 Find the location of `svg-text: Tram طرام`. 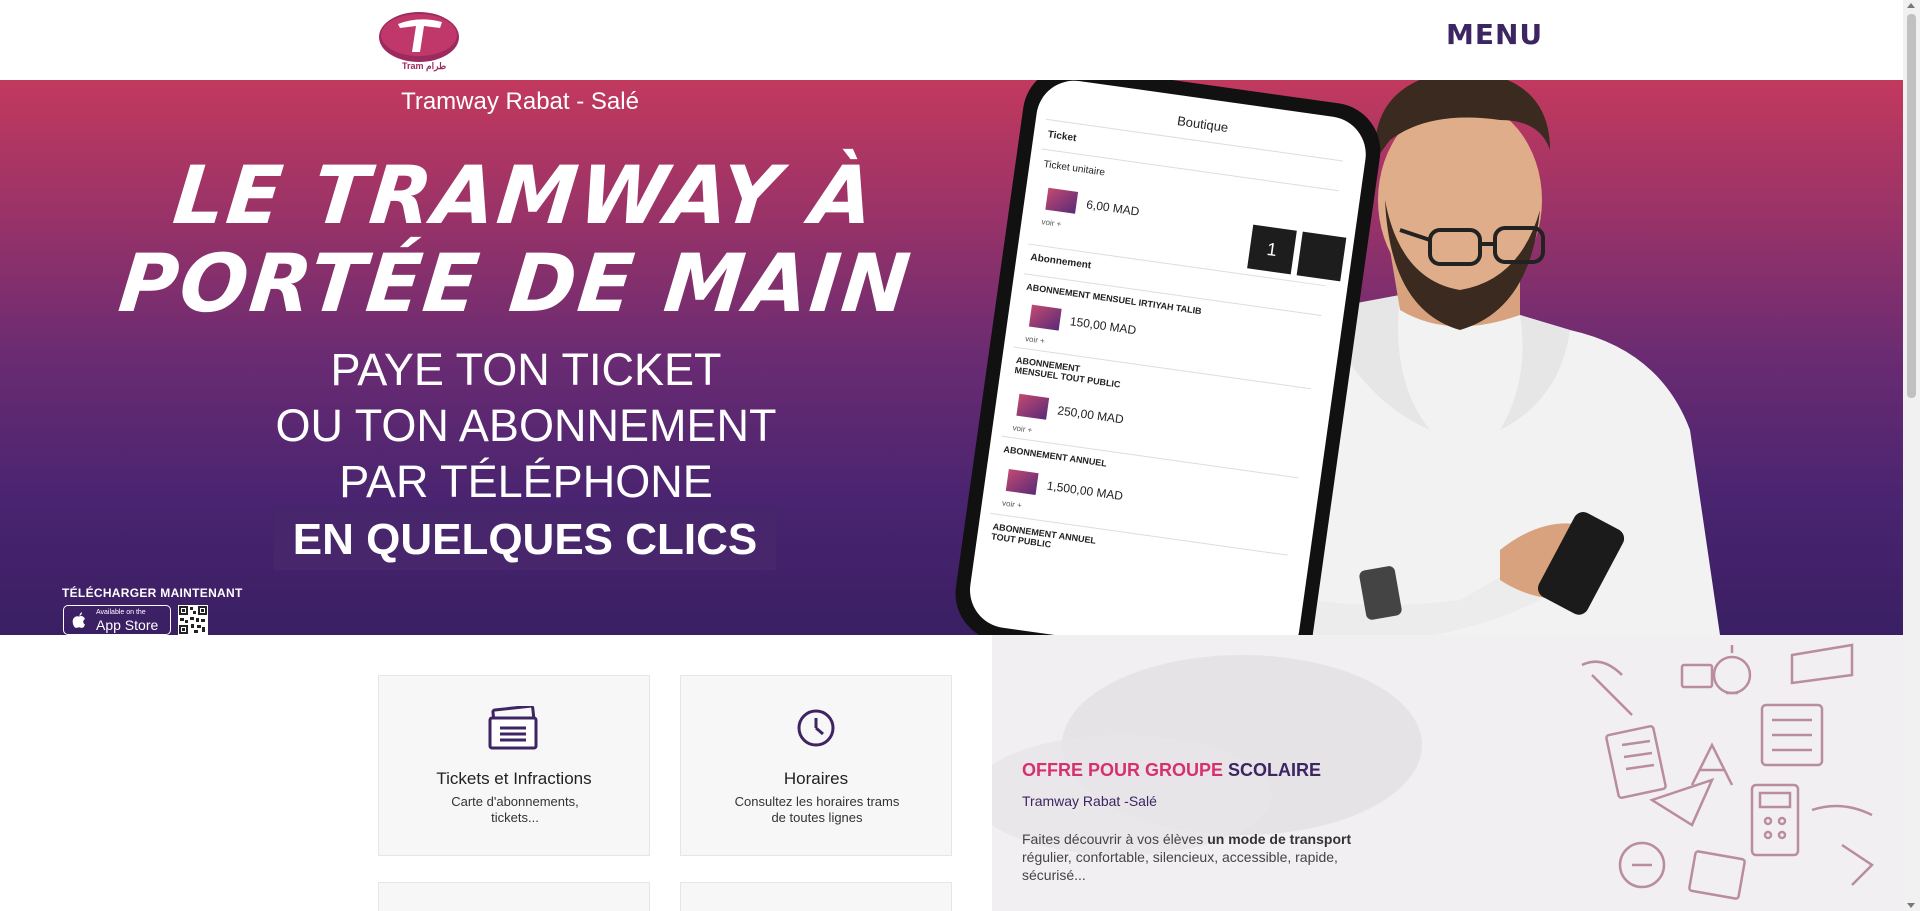

svg-text: Tram طرام is located at coordinates (424, 66).